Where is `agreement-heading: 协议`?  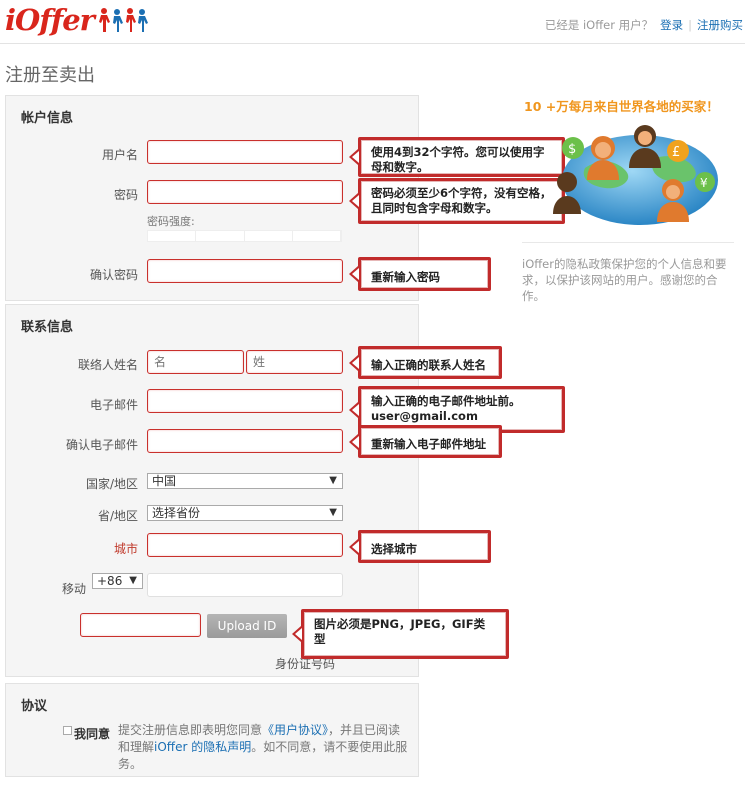
agreement-heading: 协议 is located at coordinates (34, 706).